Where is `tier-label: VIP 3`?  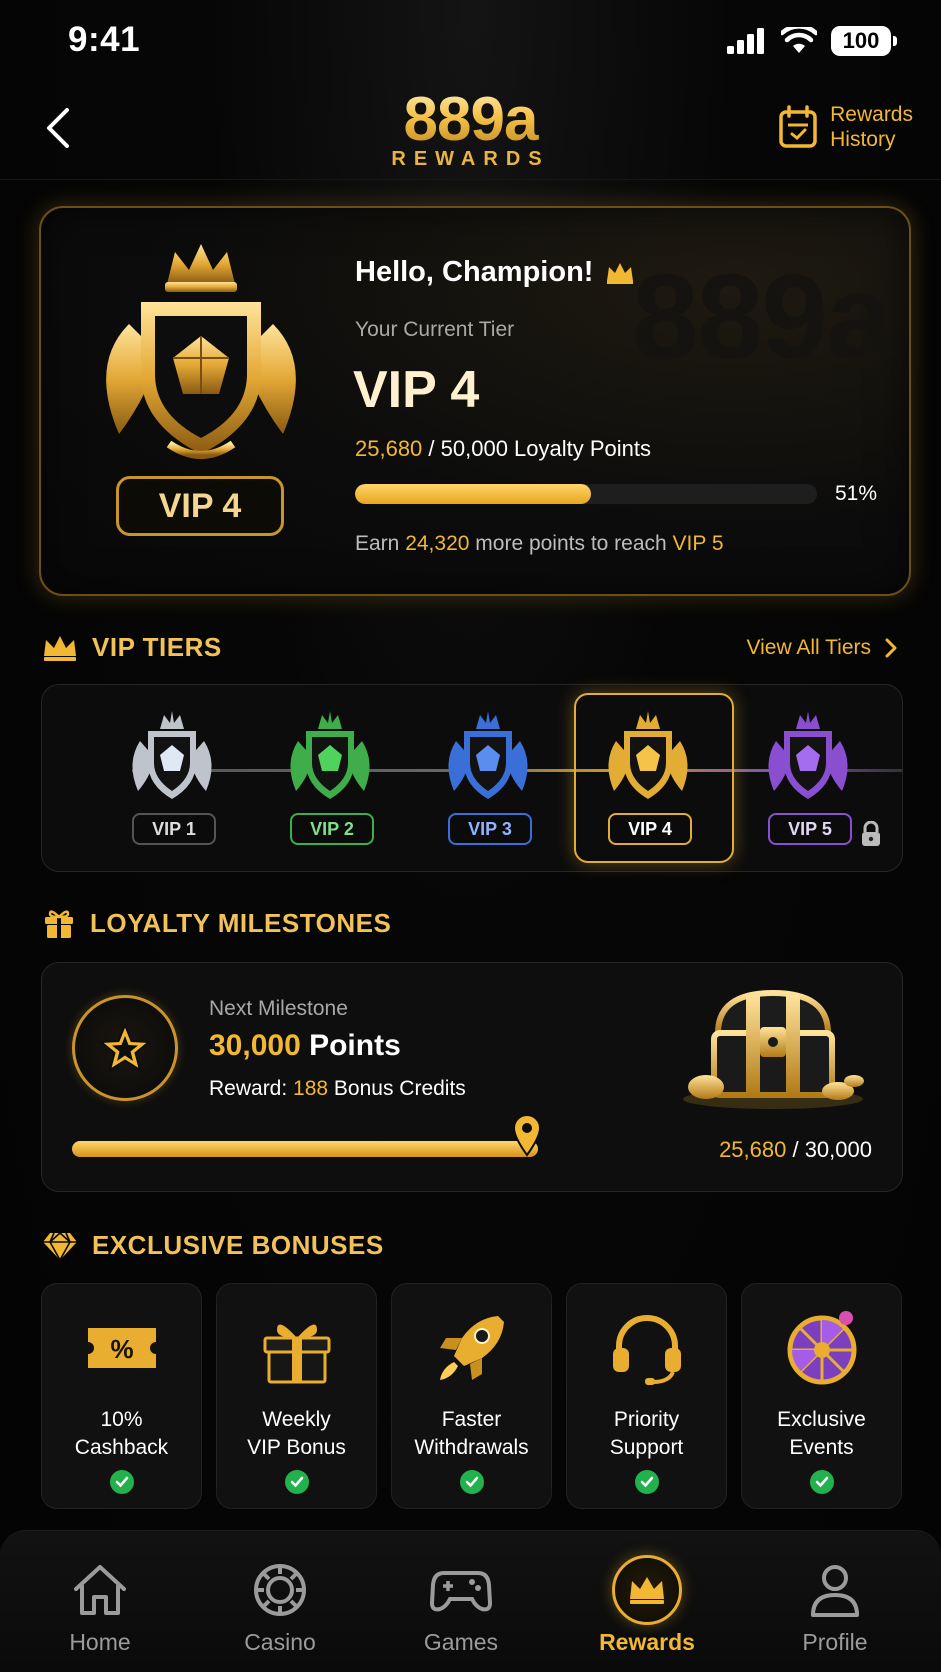 tier-label: VIP 3 is located at coordinates (490, 829).